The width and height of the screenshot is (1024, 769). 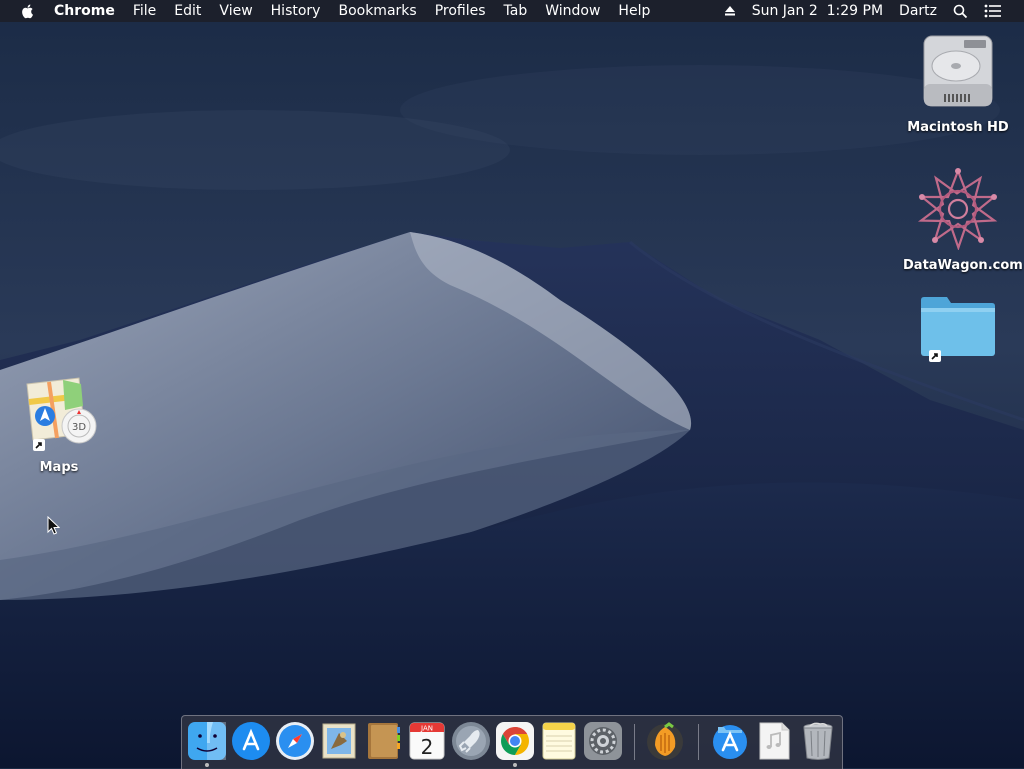 I want to click on menubar-user: Dartz, so click(x=918, y=11).